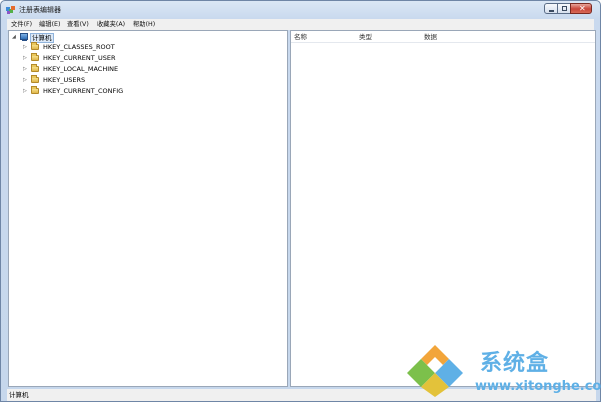 This screenshot has height=404, width=601. Describe the element at coordinates (365, 37) in the screenshot. I see `column-header-type: 类型` at that location.